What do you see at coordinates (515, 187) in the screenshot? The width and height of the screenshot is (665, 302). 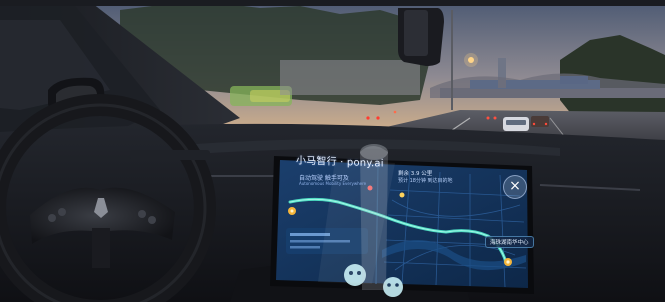 I see `close-icon: ×` at bounding box center [515, 187].